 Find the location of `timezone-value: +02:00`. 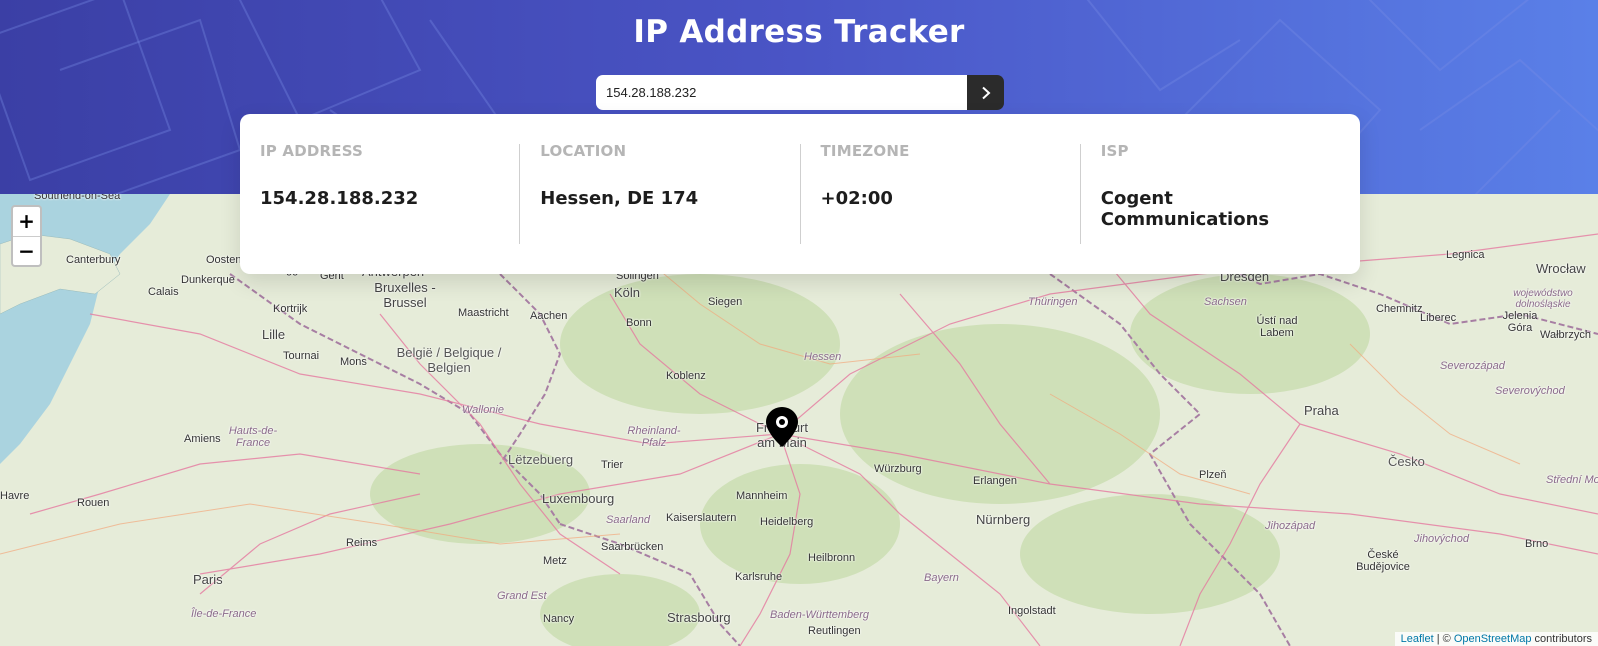

timezone-value: +02:00 is located at coordinates (856, 198).